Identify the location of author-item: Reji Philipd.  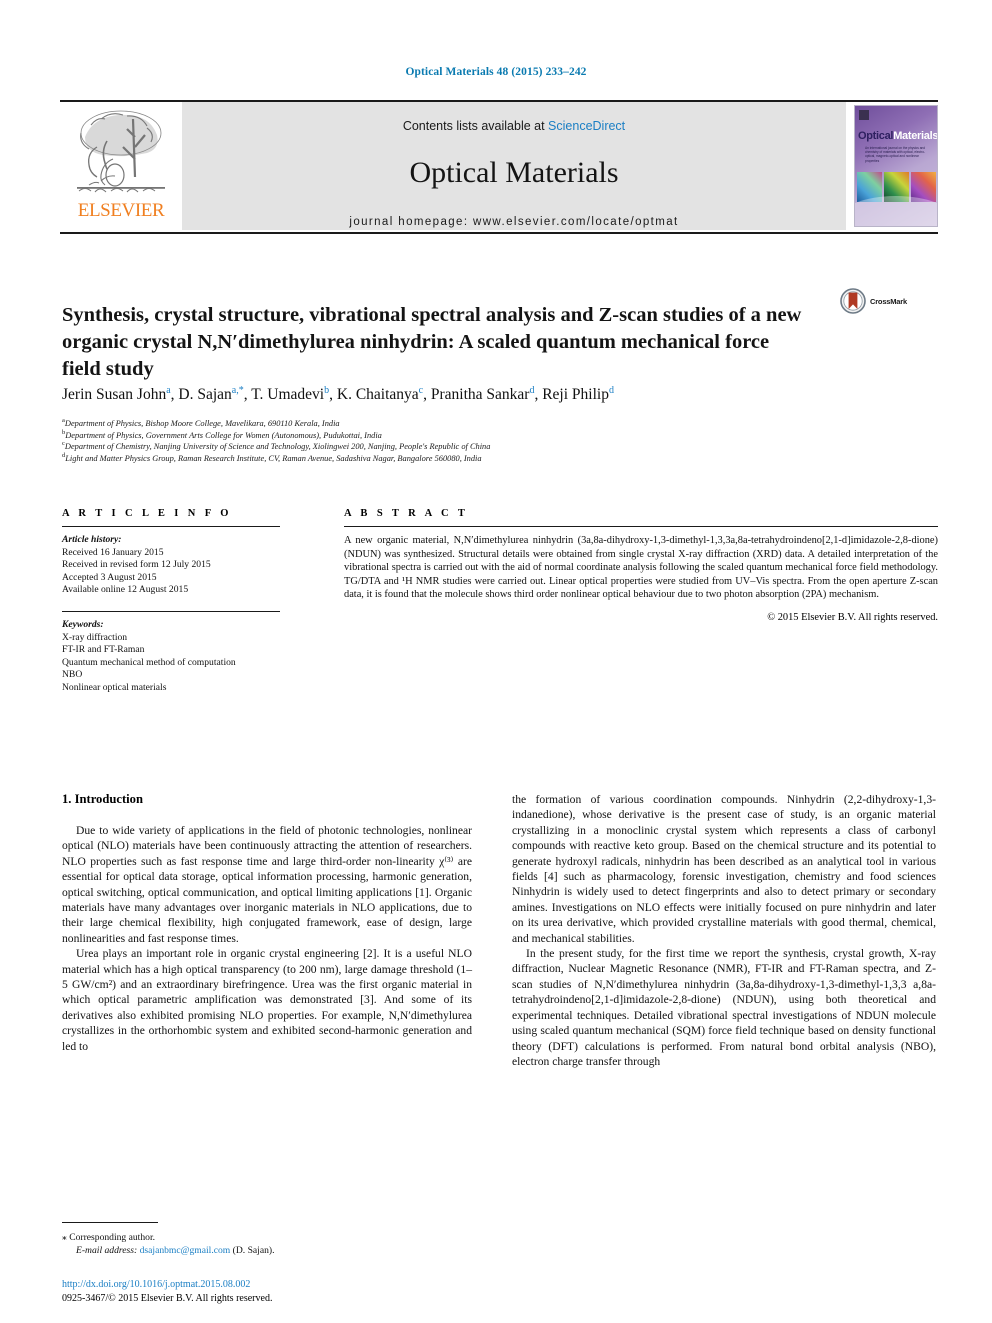
(578, 393).